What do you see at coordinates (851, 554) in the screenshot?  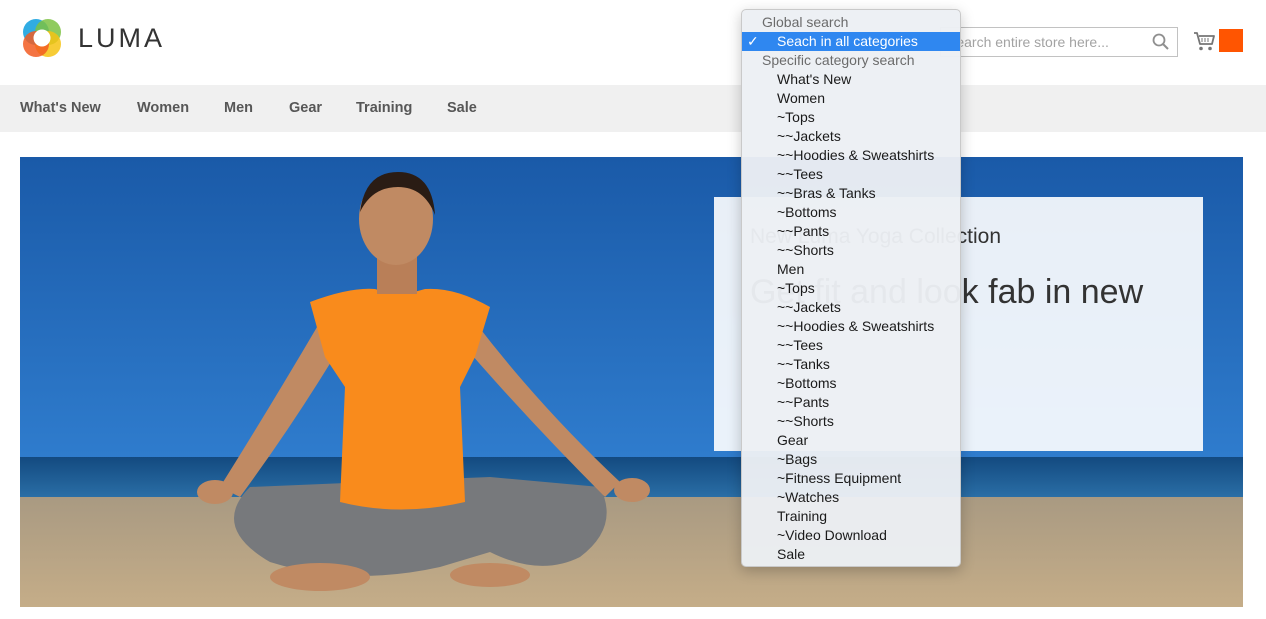 I see `dropdown-option: Sale` at bounding box center [851, 554].